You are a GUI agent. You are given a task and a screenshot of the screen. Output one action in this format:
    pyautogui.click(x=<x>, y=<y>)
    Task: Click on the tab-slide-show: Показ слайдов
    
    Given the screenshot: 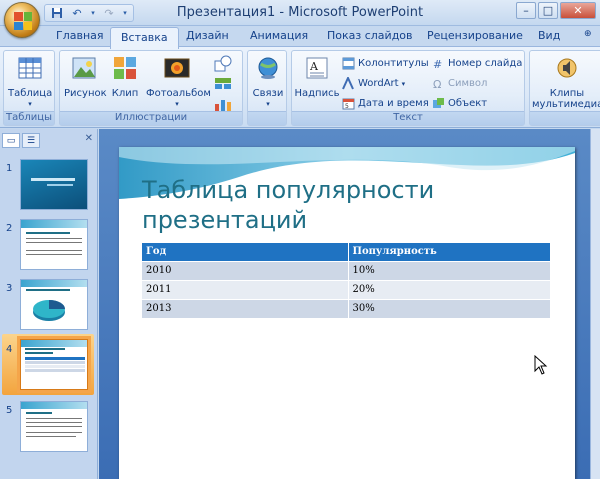 What is the action you would take?
    pyautogui.click(x=370, y=35)
    